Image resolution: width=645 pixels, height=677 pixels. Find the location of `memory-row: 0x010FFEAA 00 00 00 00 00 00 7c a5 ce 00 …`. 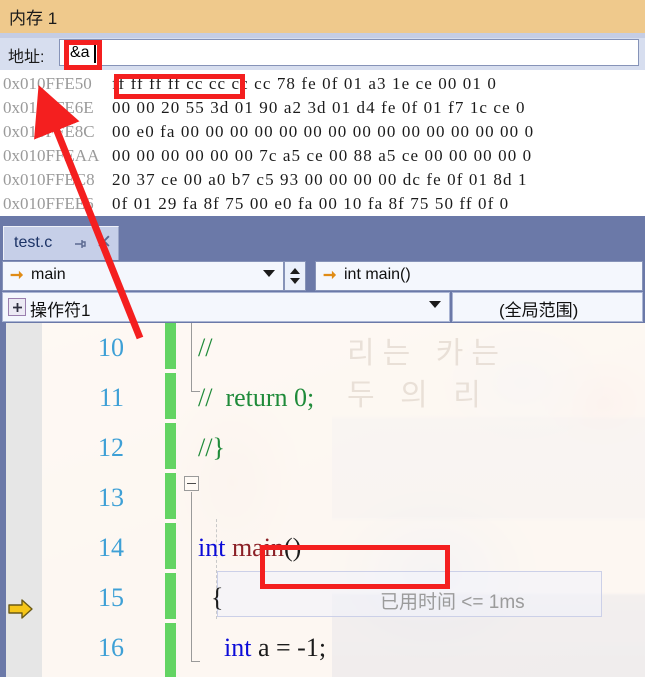

memory-row: 0x010FFEAA 00 00 00 00 00 00 7c a5 ce 00 … is located at coordinates (322, 156).